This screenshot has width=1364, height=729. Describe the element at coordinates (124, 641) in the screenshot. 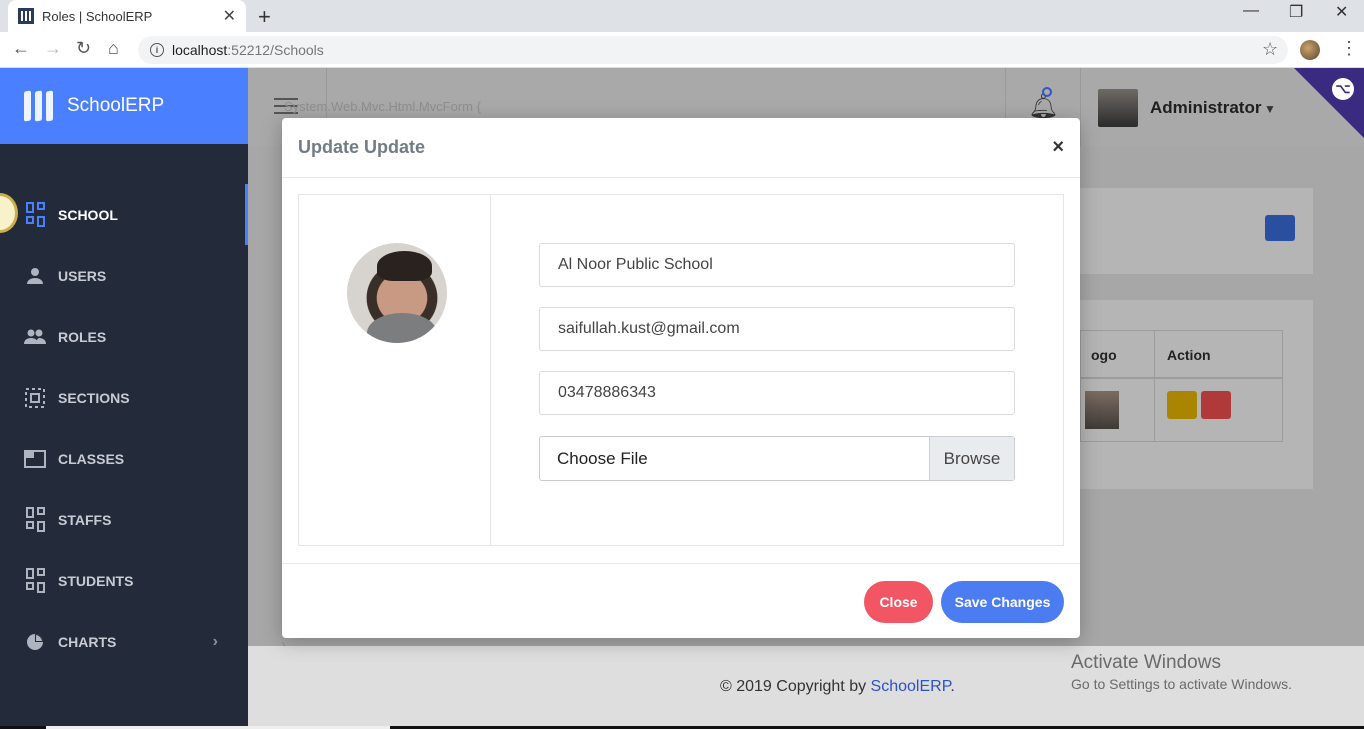

I see `sidebar-item-charts: CHARTS ›` at that location.